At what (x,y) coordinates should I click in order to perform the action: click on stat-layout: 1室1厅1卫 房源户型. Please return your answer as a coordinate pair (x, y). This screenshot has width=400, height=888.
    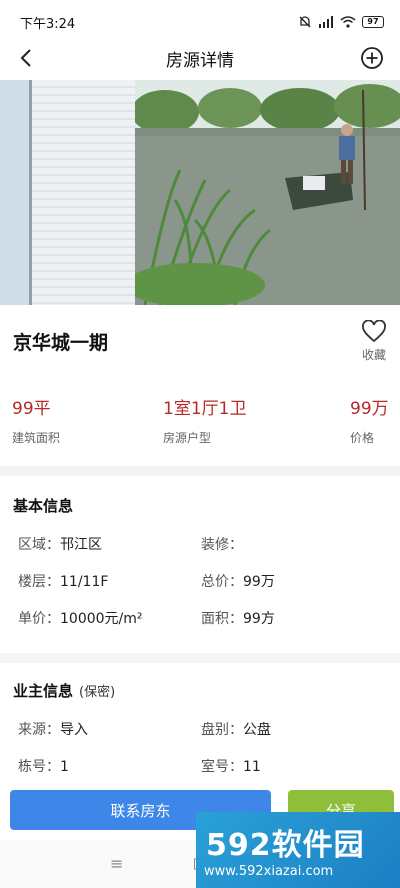
    Looking at the image, I should click on (204, 420).